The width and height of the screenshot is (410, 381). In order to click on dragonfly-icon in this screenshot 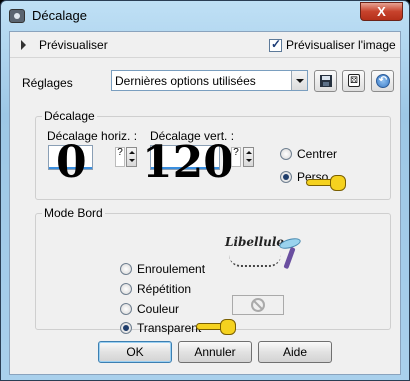, I will do `click(289, 258)`.